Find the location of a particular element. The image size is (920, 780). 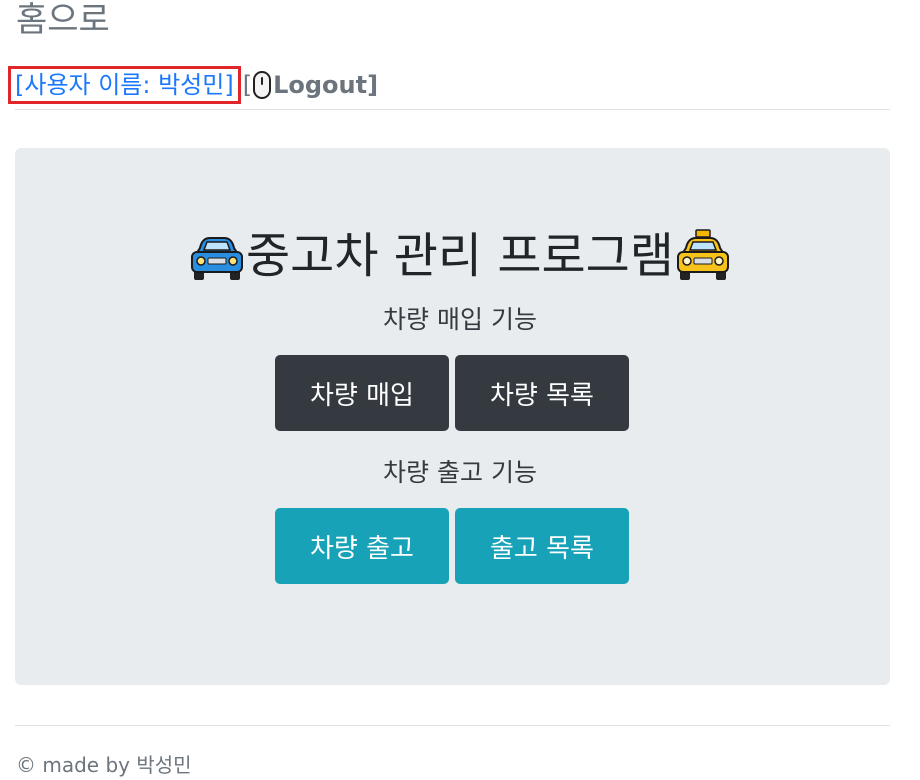

page-title: 중고차 관리 프로그램 is located at coordinates (460, 256).